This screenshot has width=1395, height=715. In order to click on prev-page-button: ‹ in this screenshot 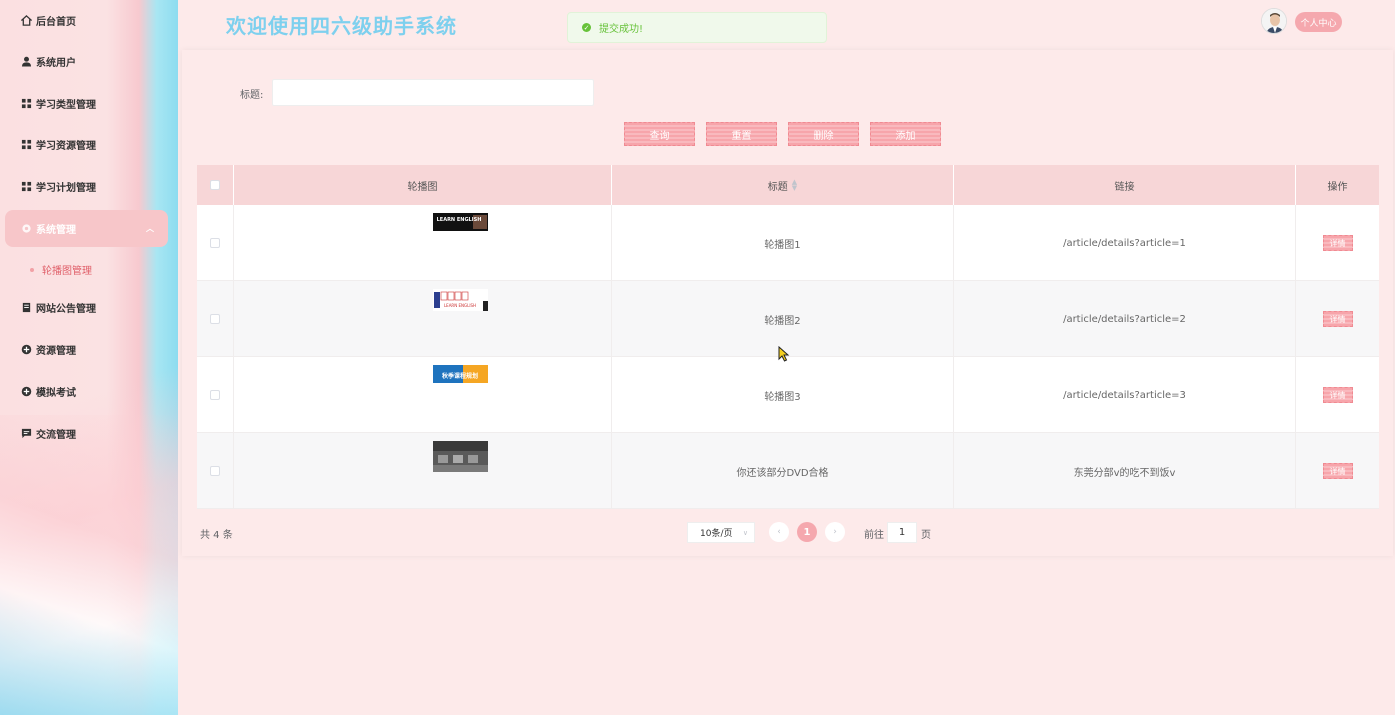, I will do `click(779, 532)`.